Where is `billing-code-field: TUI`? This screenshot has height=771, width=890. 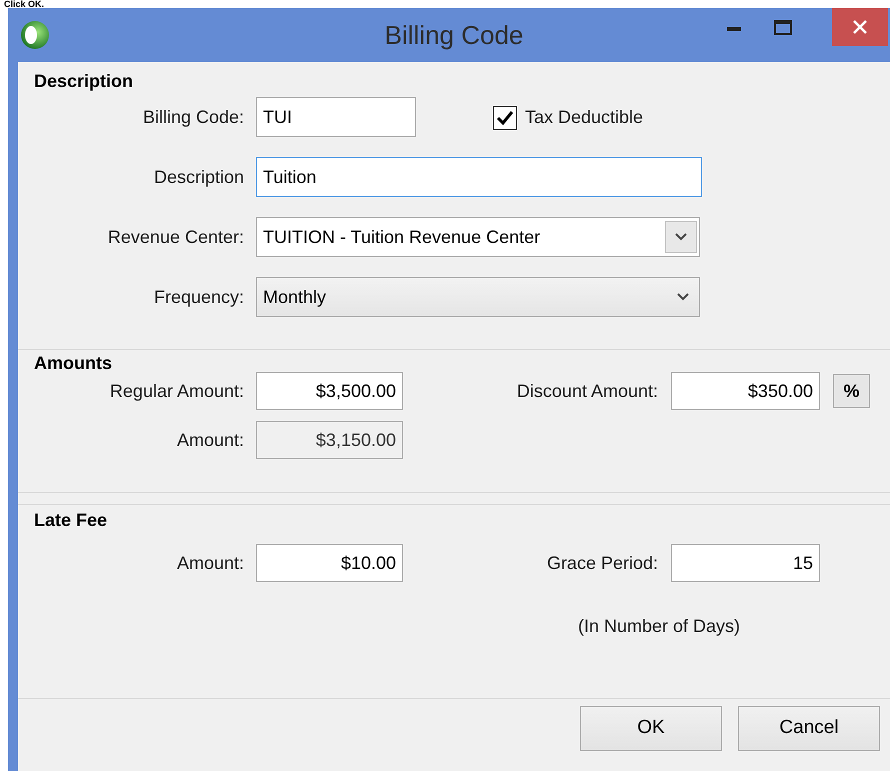
billing-code-field: TUI is located at coordinates (336, 117).